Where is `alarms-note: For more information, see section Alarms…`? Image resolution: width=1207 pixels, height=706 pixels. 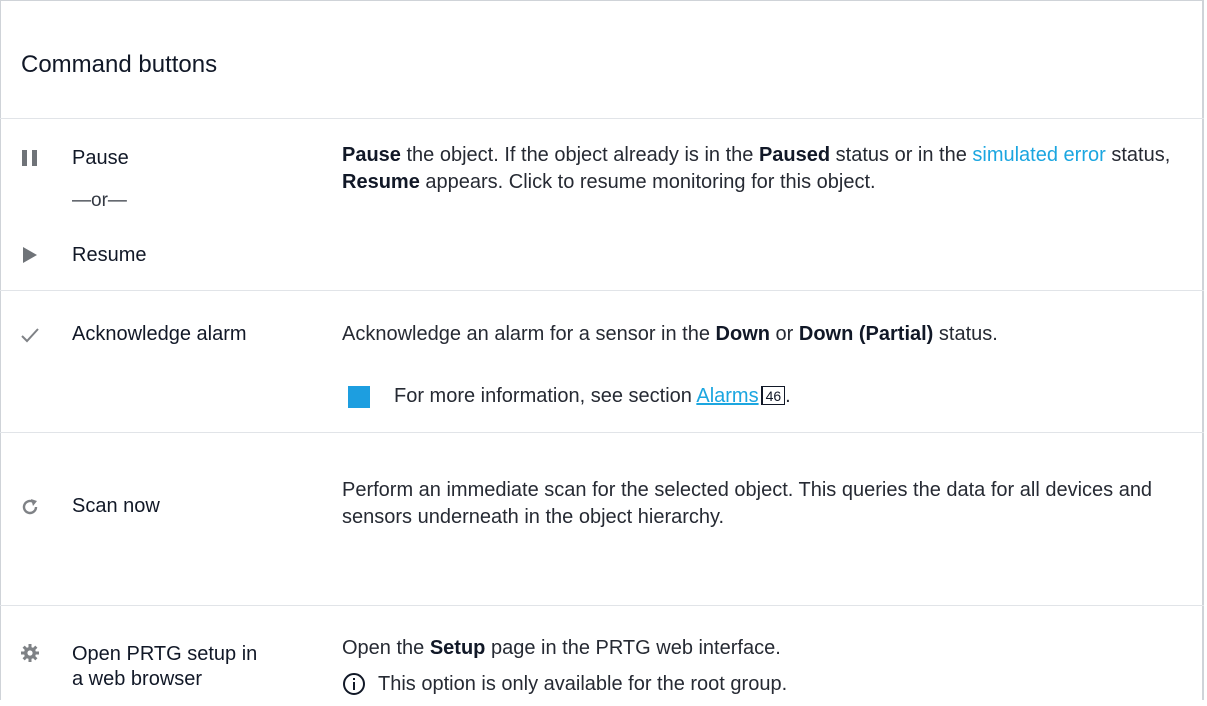
alarms-note: For more information, see section Alarms… is located at coordinates (592, 396).